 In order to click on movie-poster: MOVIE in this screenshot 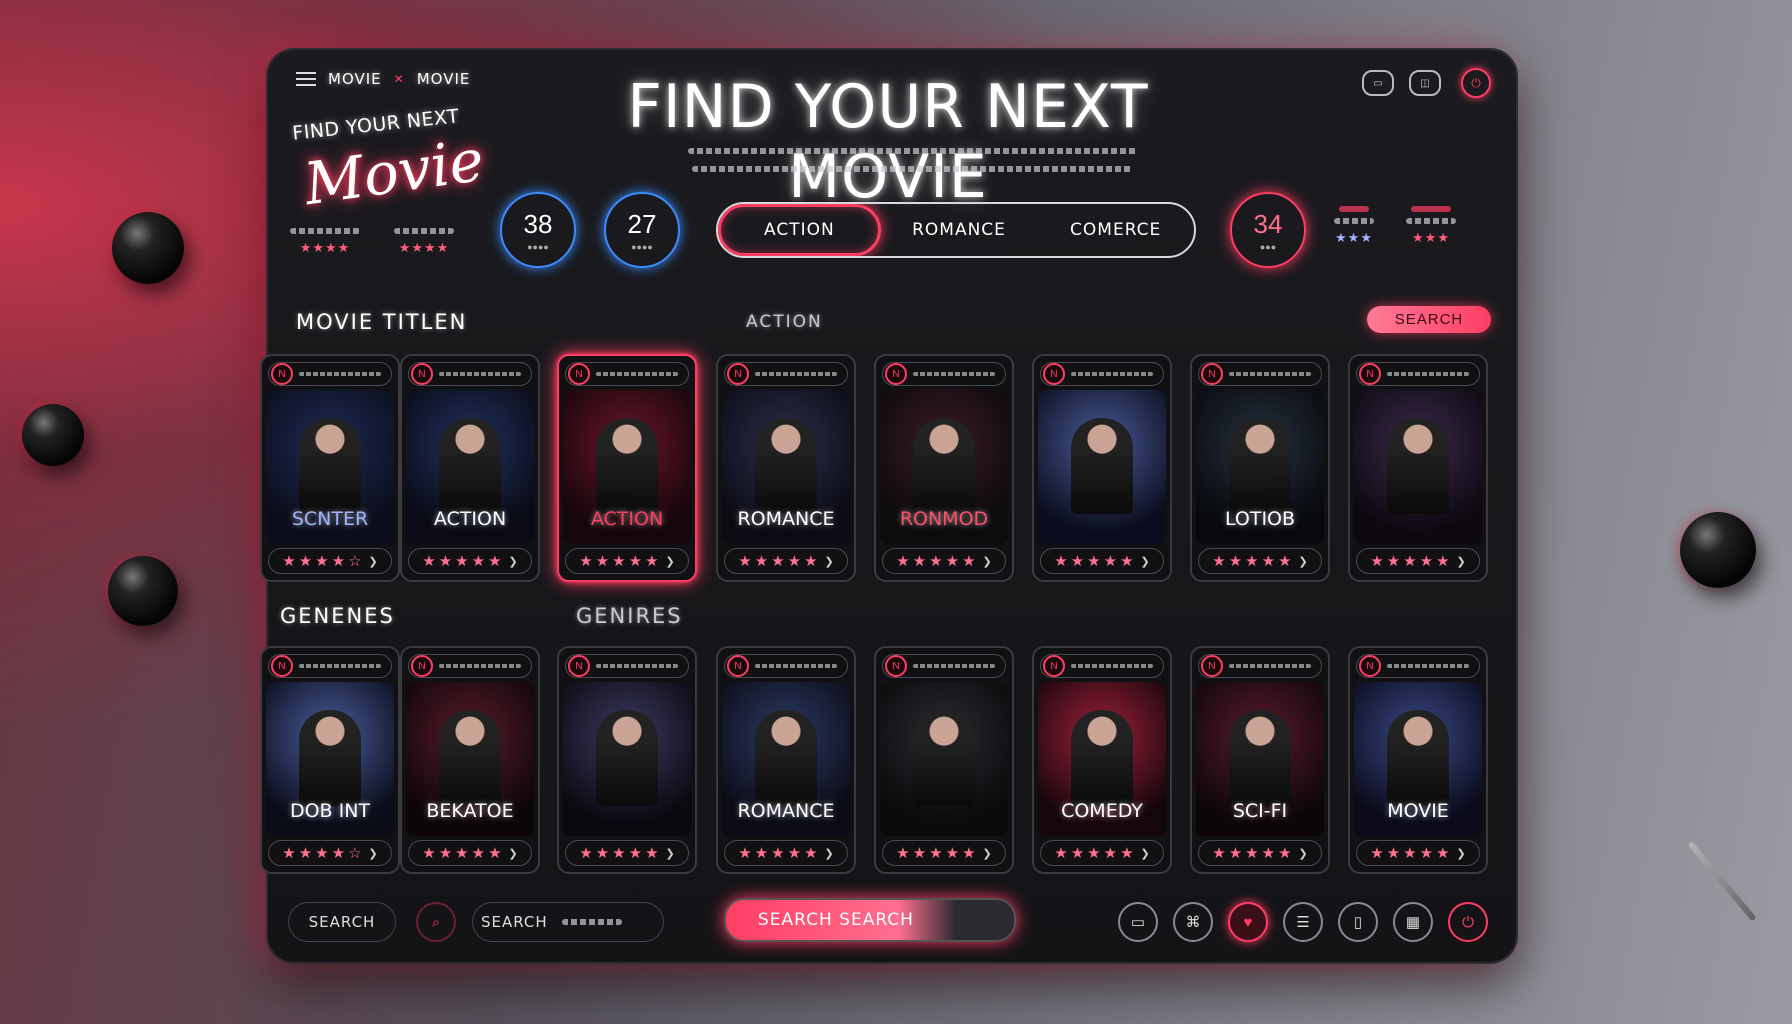, I will do `click(1418, 759)`.